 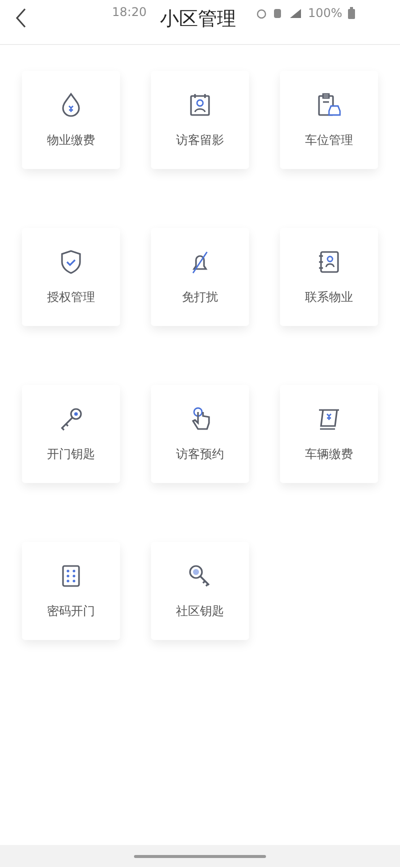 What do you see at coordinates (261, 13) in the screenshot?
I see `alarm-icon` at bounding box center [261, 13].